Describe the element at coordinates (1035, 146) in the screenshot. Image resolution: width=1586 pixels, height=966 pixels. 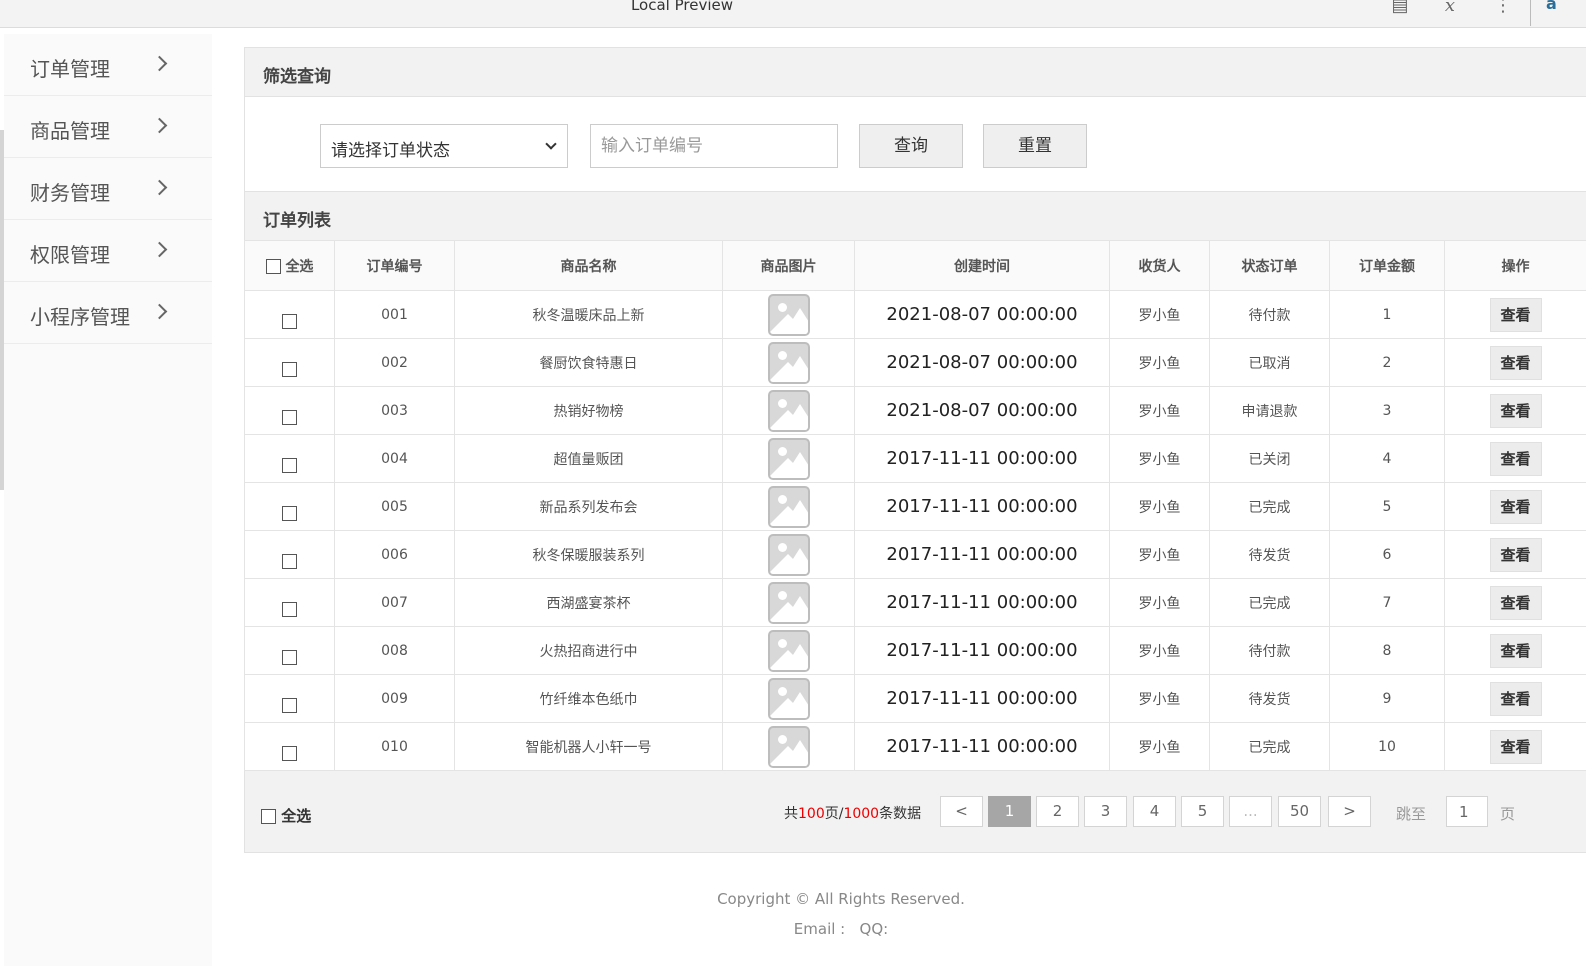
I see `reset-button: 重置` at that location.